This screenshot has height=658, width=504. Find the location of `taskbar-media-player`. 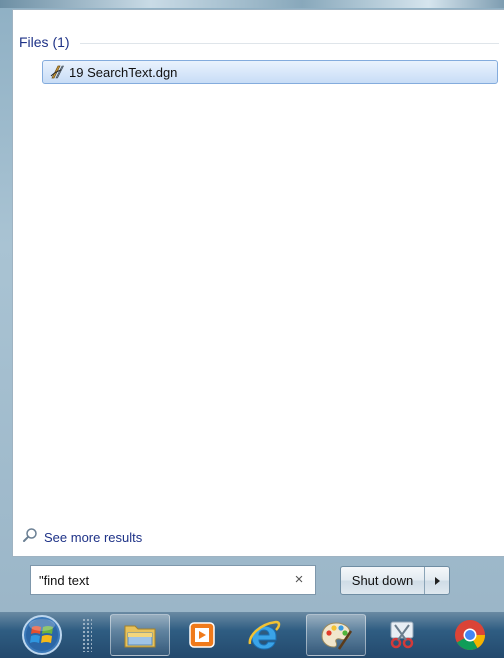

taskbar-media-player is located at coordinates (202, 635).